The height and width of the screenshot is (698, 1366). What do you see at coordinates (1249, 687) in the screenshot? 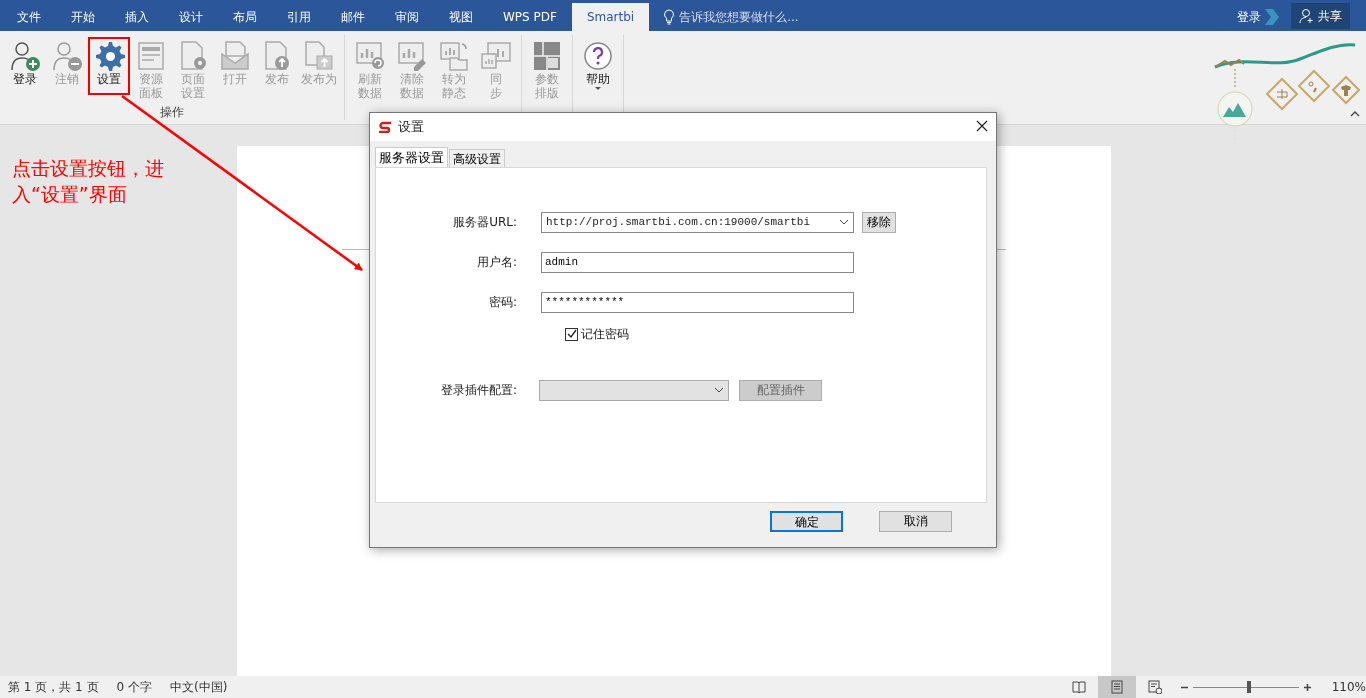
I see `slider-thumb` at bounding box center [1249, 687].